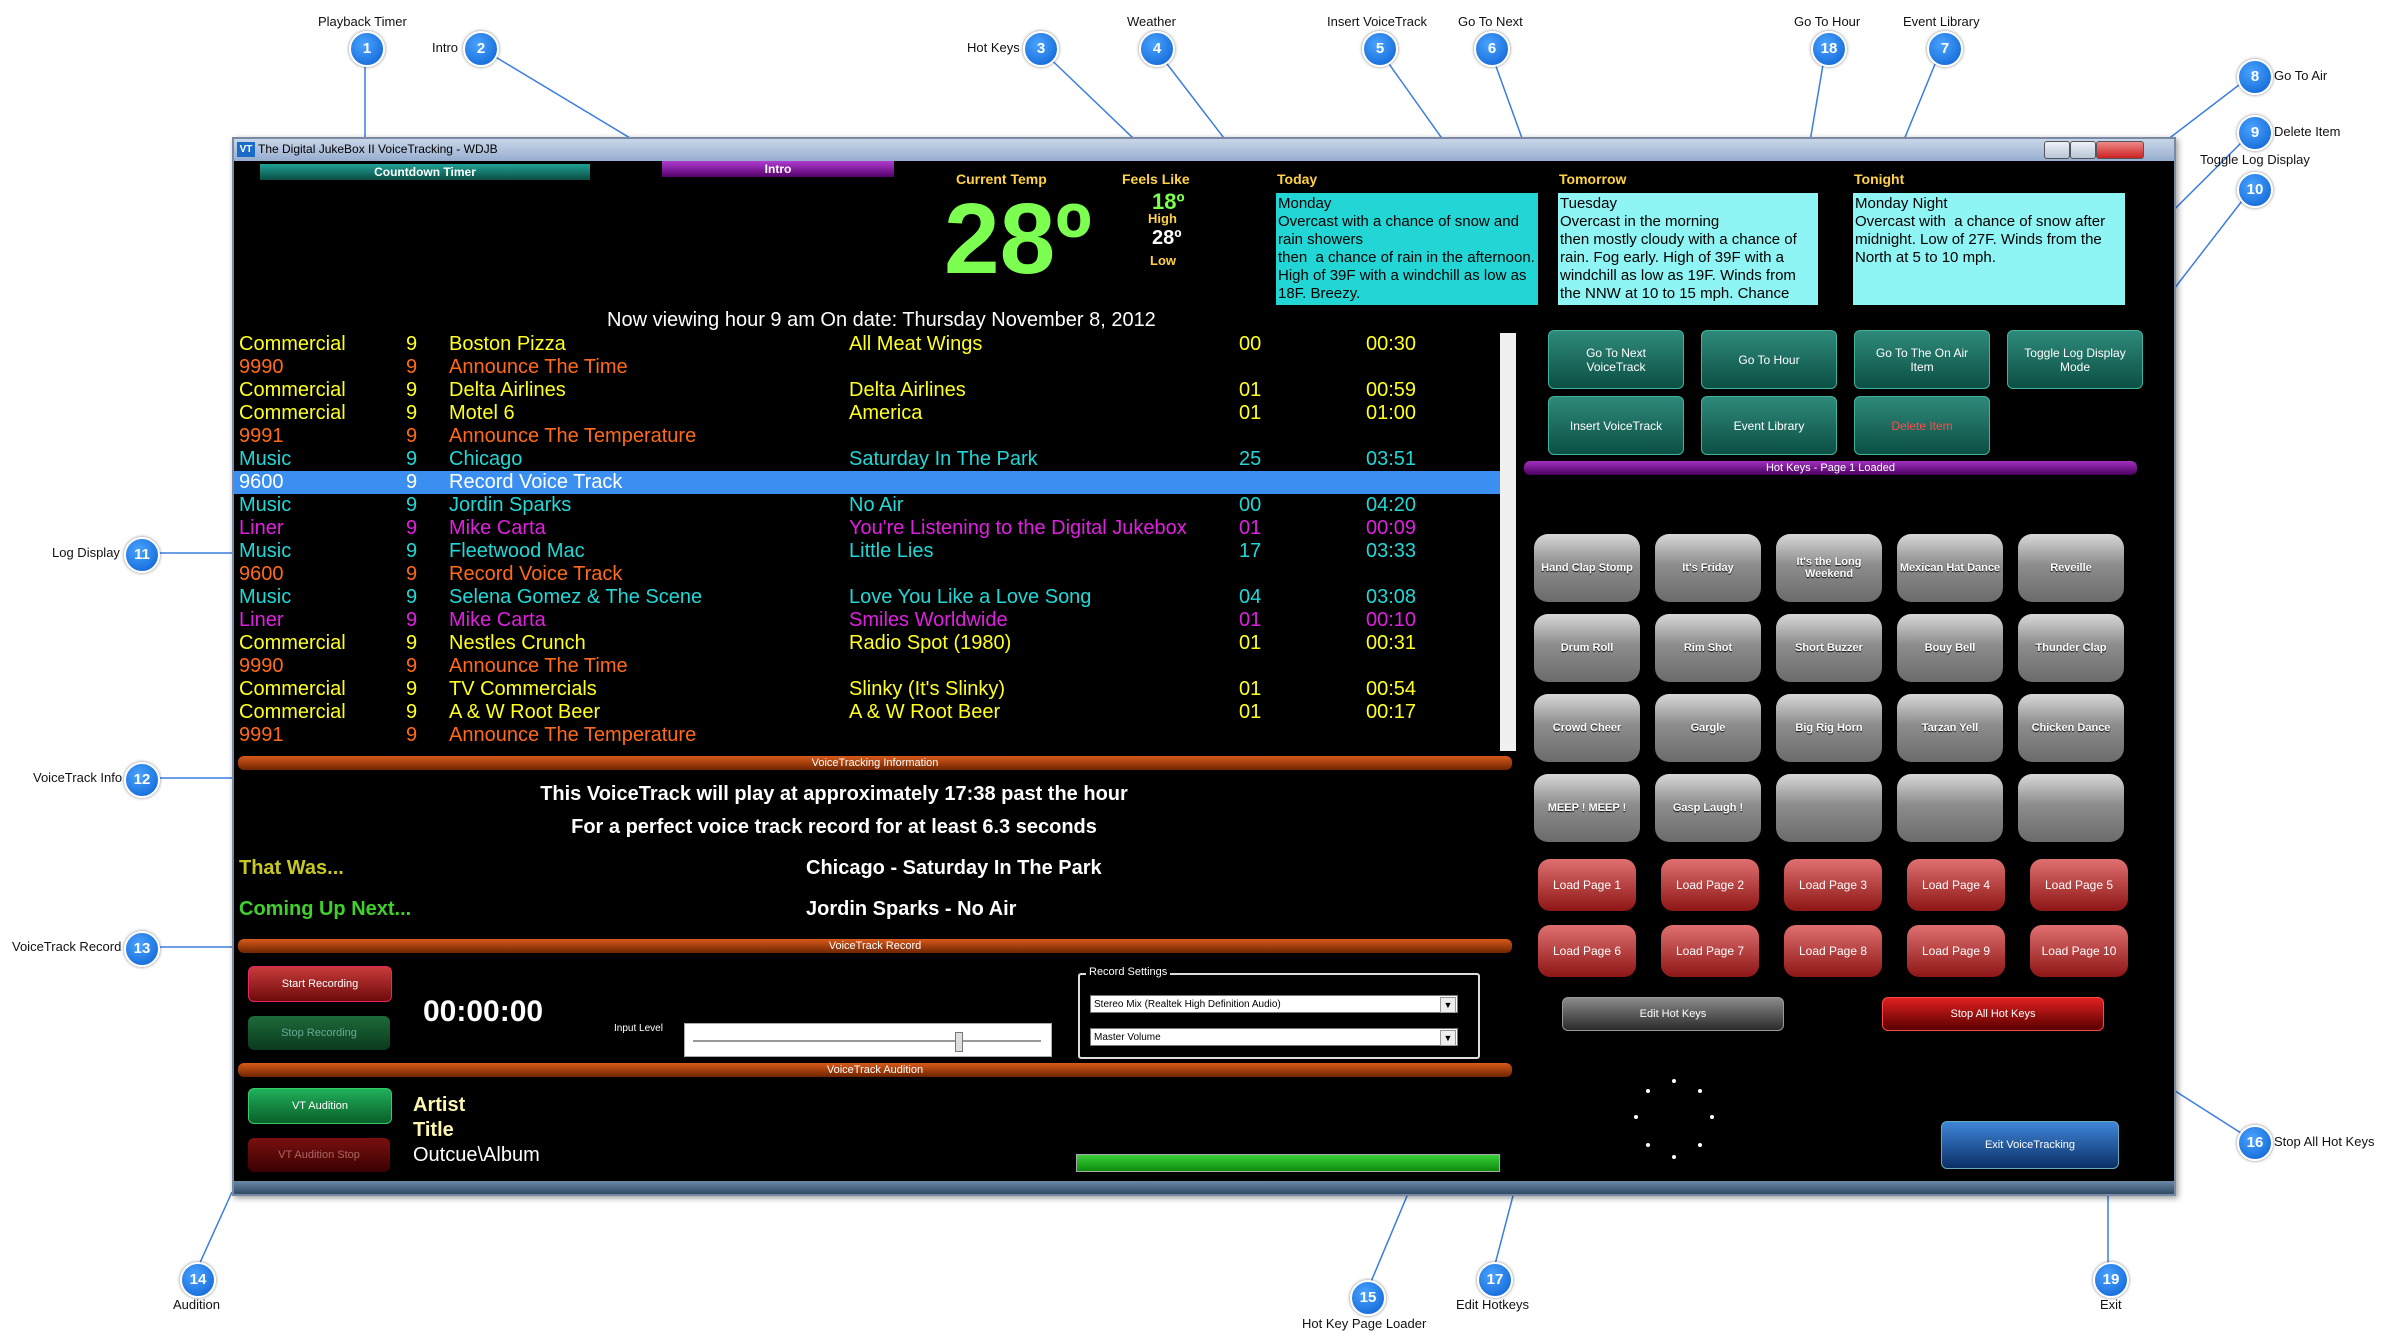 The image size is (2381, 1340). Describe the element at coordinates (367, 49) in the screenshot. I see `callout-1: 1` at that location.